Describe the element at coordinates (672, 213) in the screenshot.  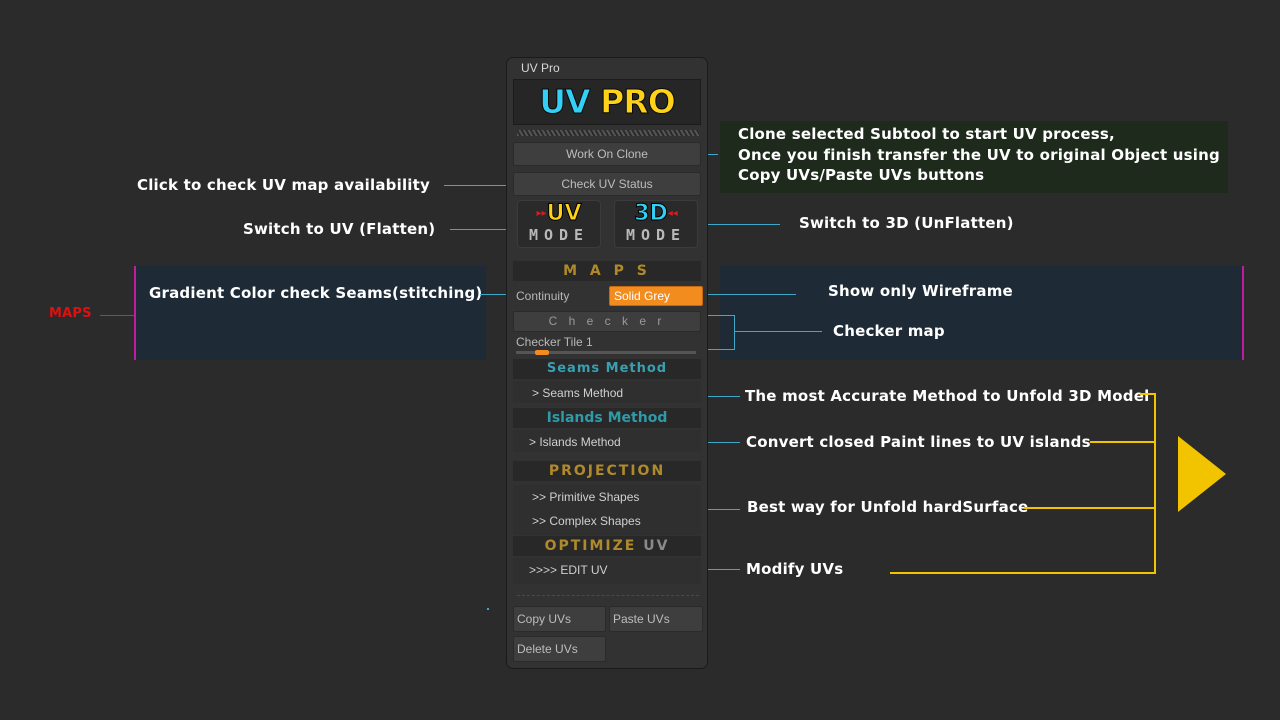
I see `red-arrows-icon: ◂◂` at that location.